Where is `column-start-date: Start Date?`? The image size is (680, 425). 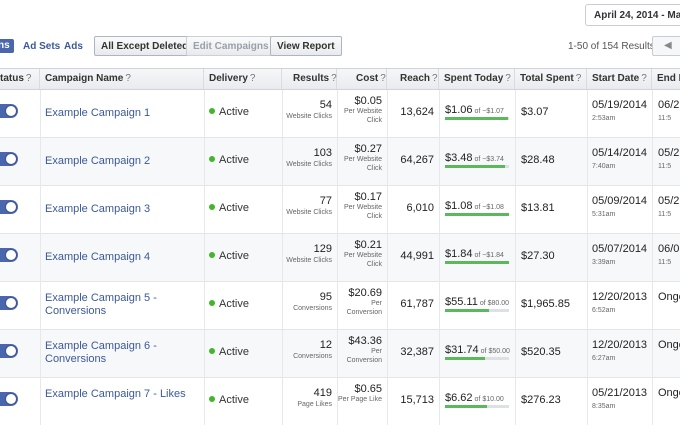
column-start-date: Start Date? is located at coordinates (619, 79).